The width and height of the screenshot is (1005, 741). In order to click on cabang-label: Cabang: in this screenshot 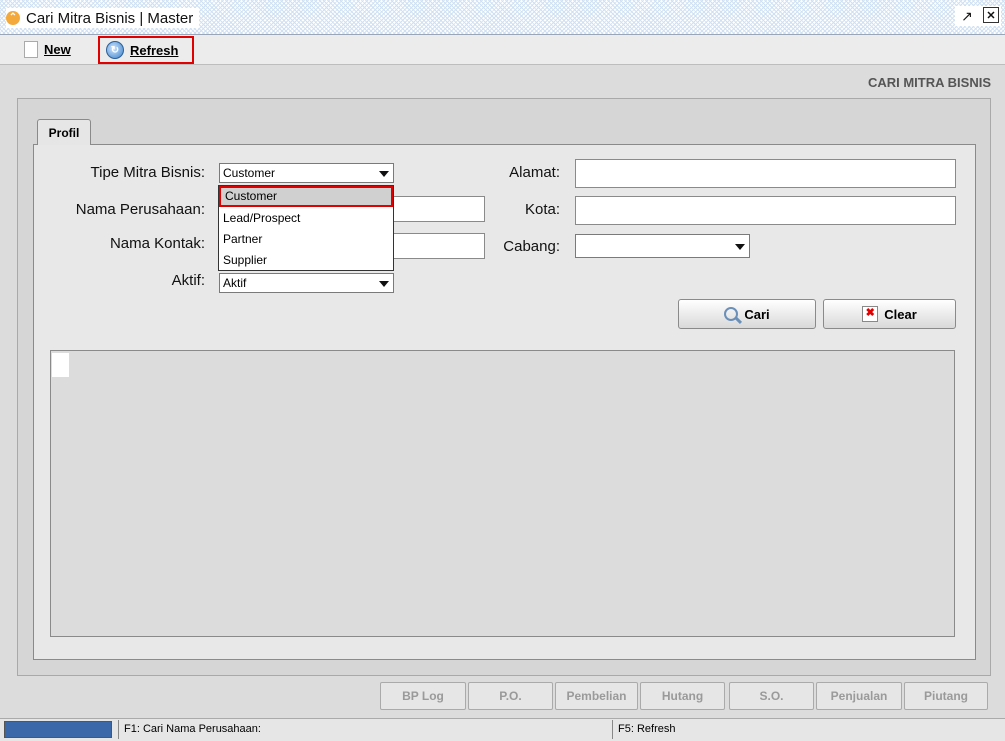, I will do `click(531, 246)`.